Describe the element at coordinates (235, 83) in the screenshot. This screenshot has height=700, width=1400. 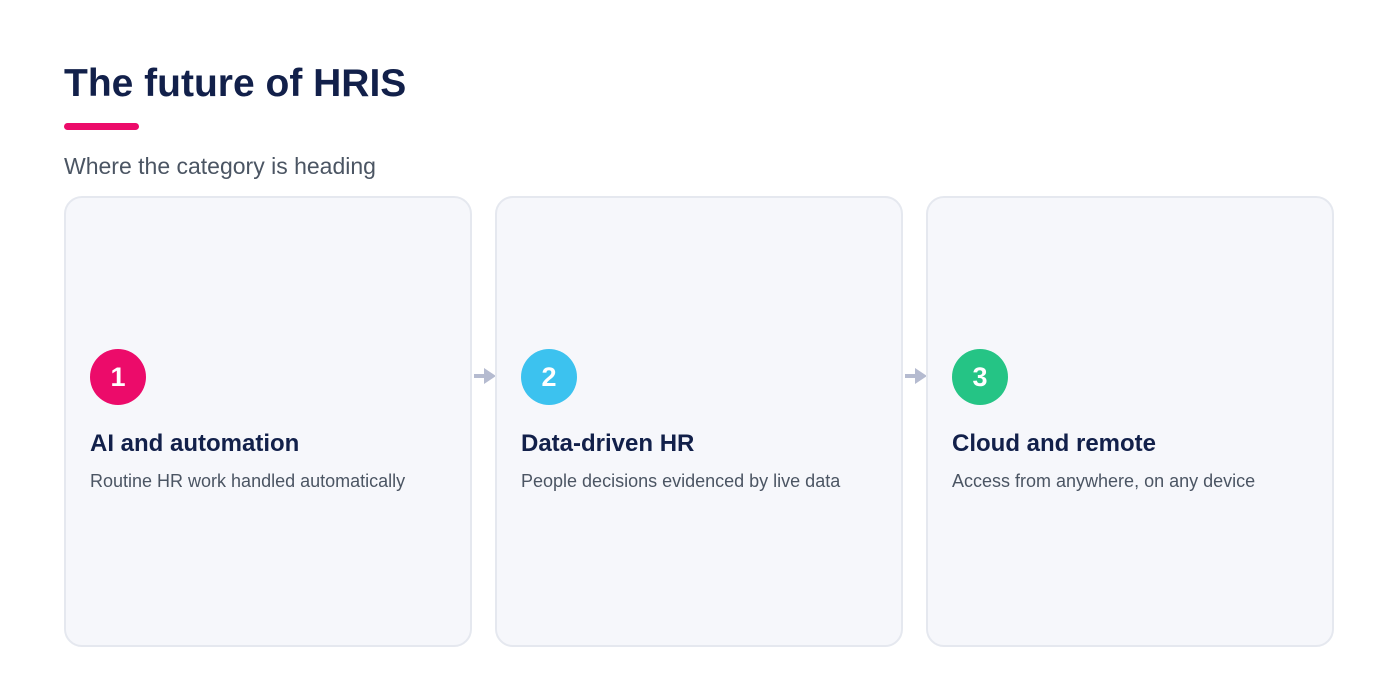
I see `page-title: The future of HRIS` at that location.